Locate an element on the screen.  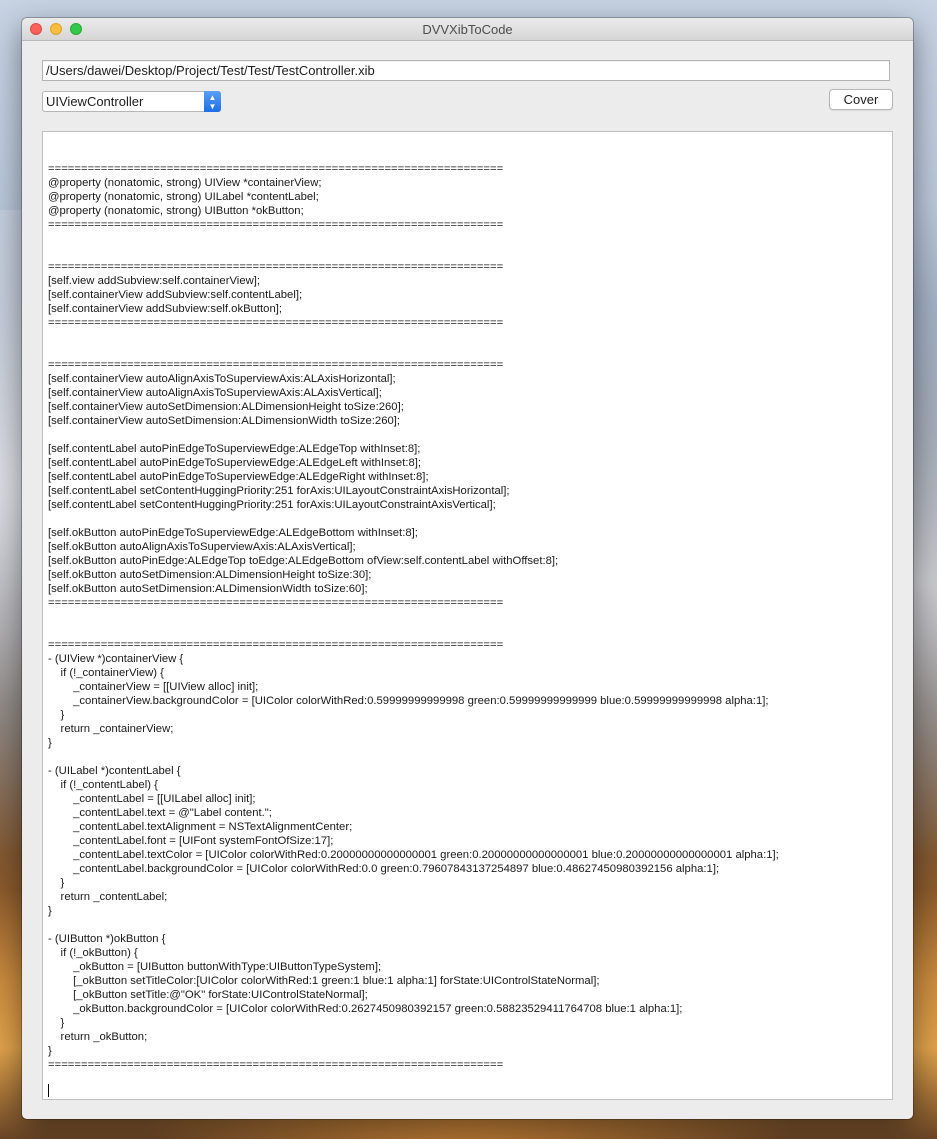
window-title: DVVXibToCode is located at coordinates (467, 29).